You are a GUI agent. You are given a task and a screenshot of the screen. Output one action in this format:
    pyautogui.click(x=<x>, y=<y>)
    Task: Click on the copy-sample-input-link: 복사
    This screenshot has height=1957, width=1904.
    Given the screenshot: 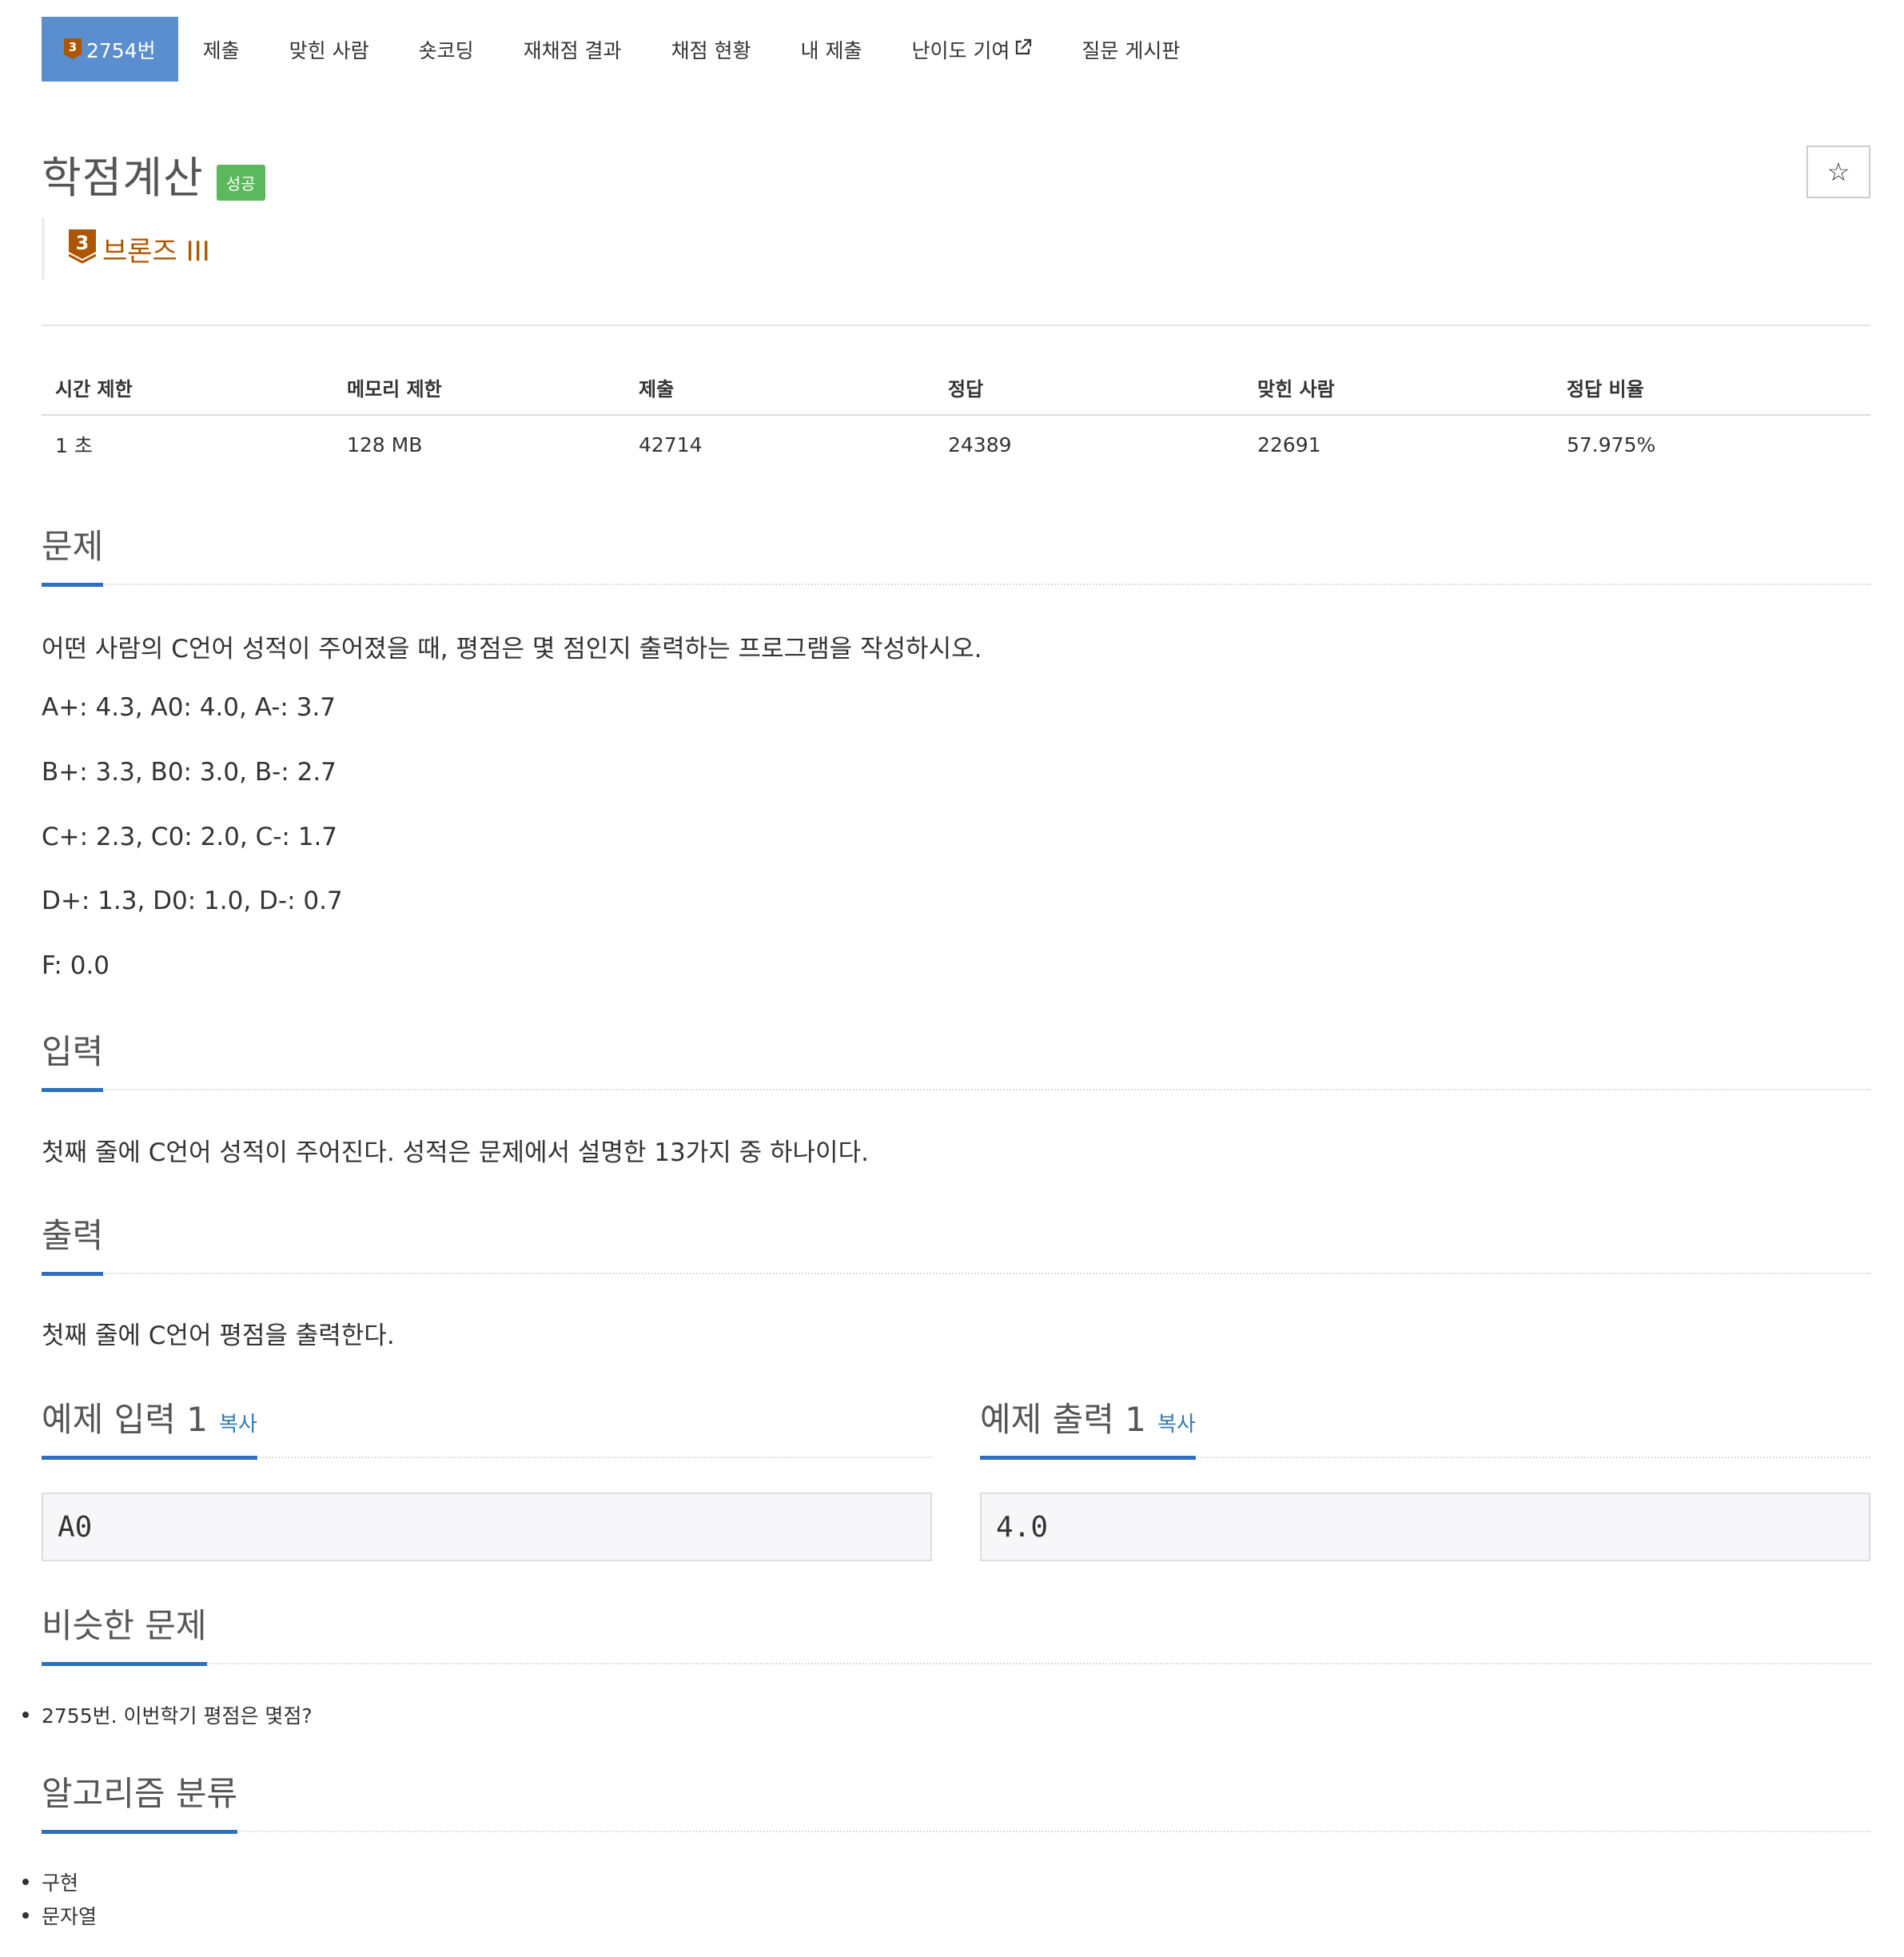 What is the action you would take?
    pyautogui.click(x=238, y=1425)
    